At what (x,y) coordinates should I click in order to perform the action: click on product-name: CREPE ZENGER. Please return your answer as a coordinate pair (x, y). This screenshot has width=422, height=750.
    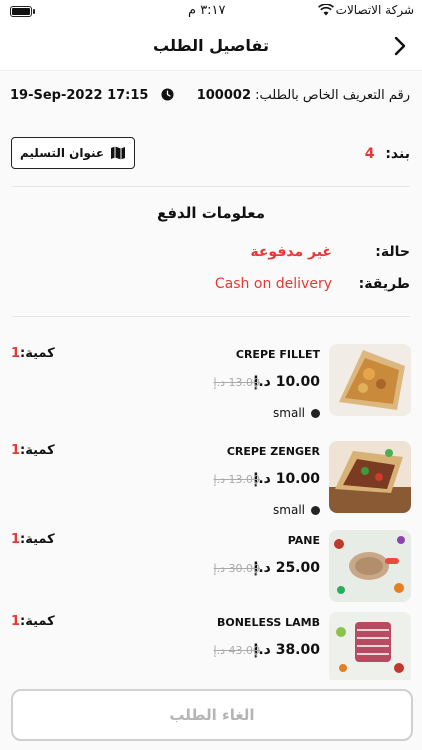
    Looking at the image, I should click on (273, 451).